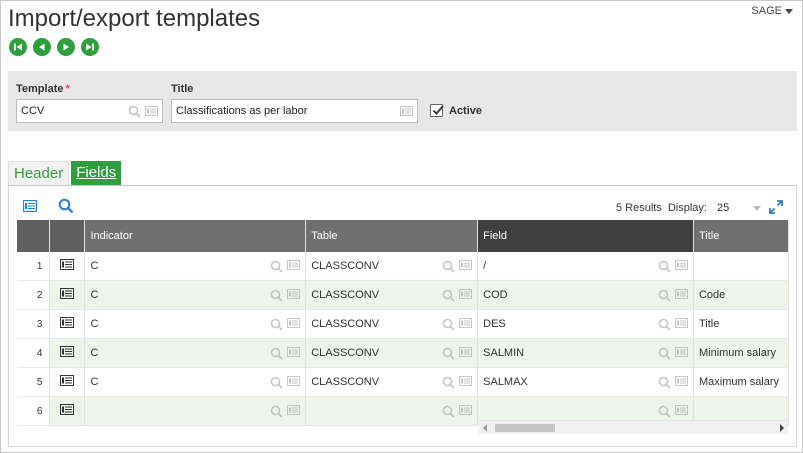 This screenshot has height=453, width=803. Describe the element at coordinates (741, 382) in the screenshot. I see `cell-title: Maximum salary` at that location.